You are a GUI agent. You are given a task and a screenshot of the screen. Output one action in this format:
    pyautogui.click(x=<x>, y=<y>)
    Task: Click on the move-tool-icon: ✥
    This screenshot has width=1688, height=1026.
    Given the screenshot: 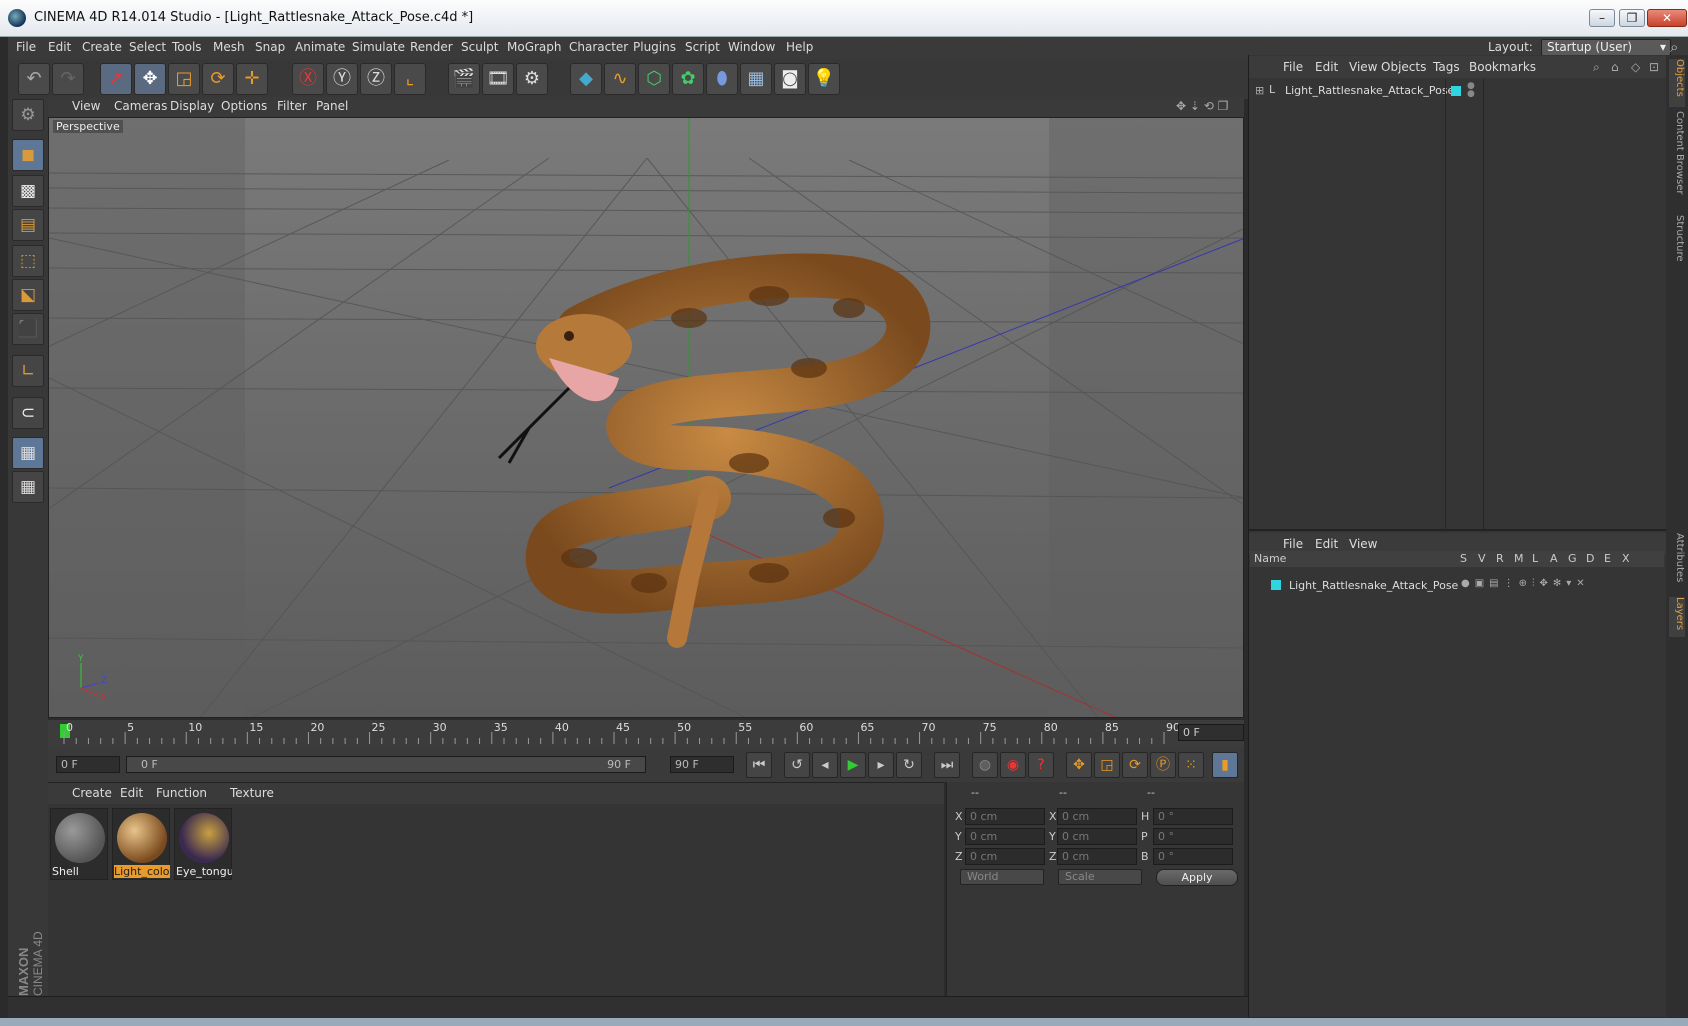 What is the action you would take?
    pyautogui.click(x=150, y=79)
    